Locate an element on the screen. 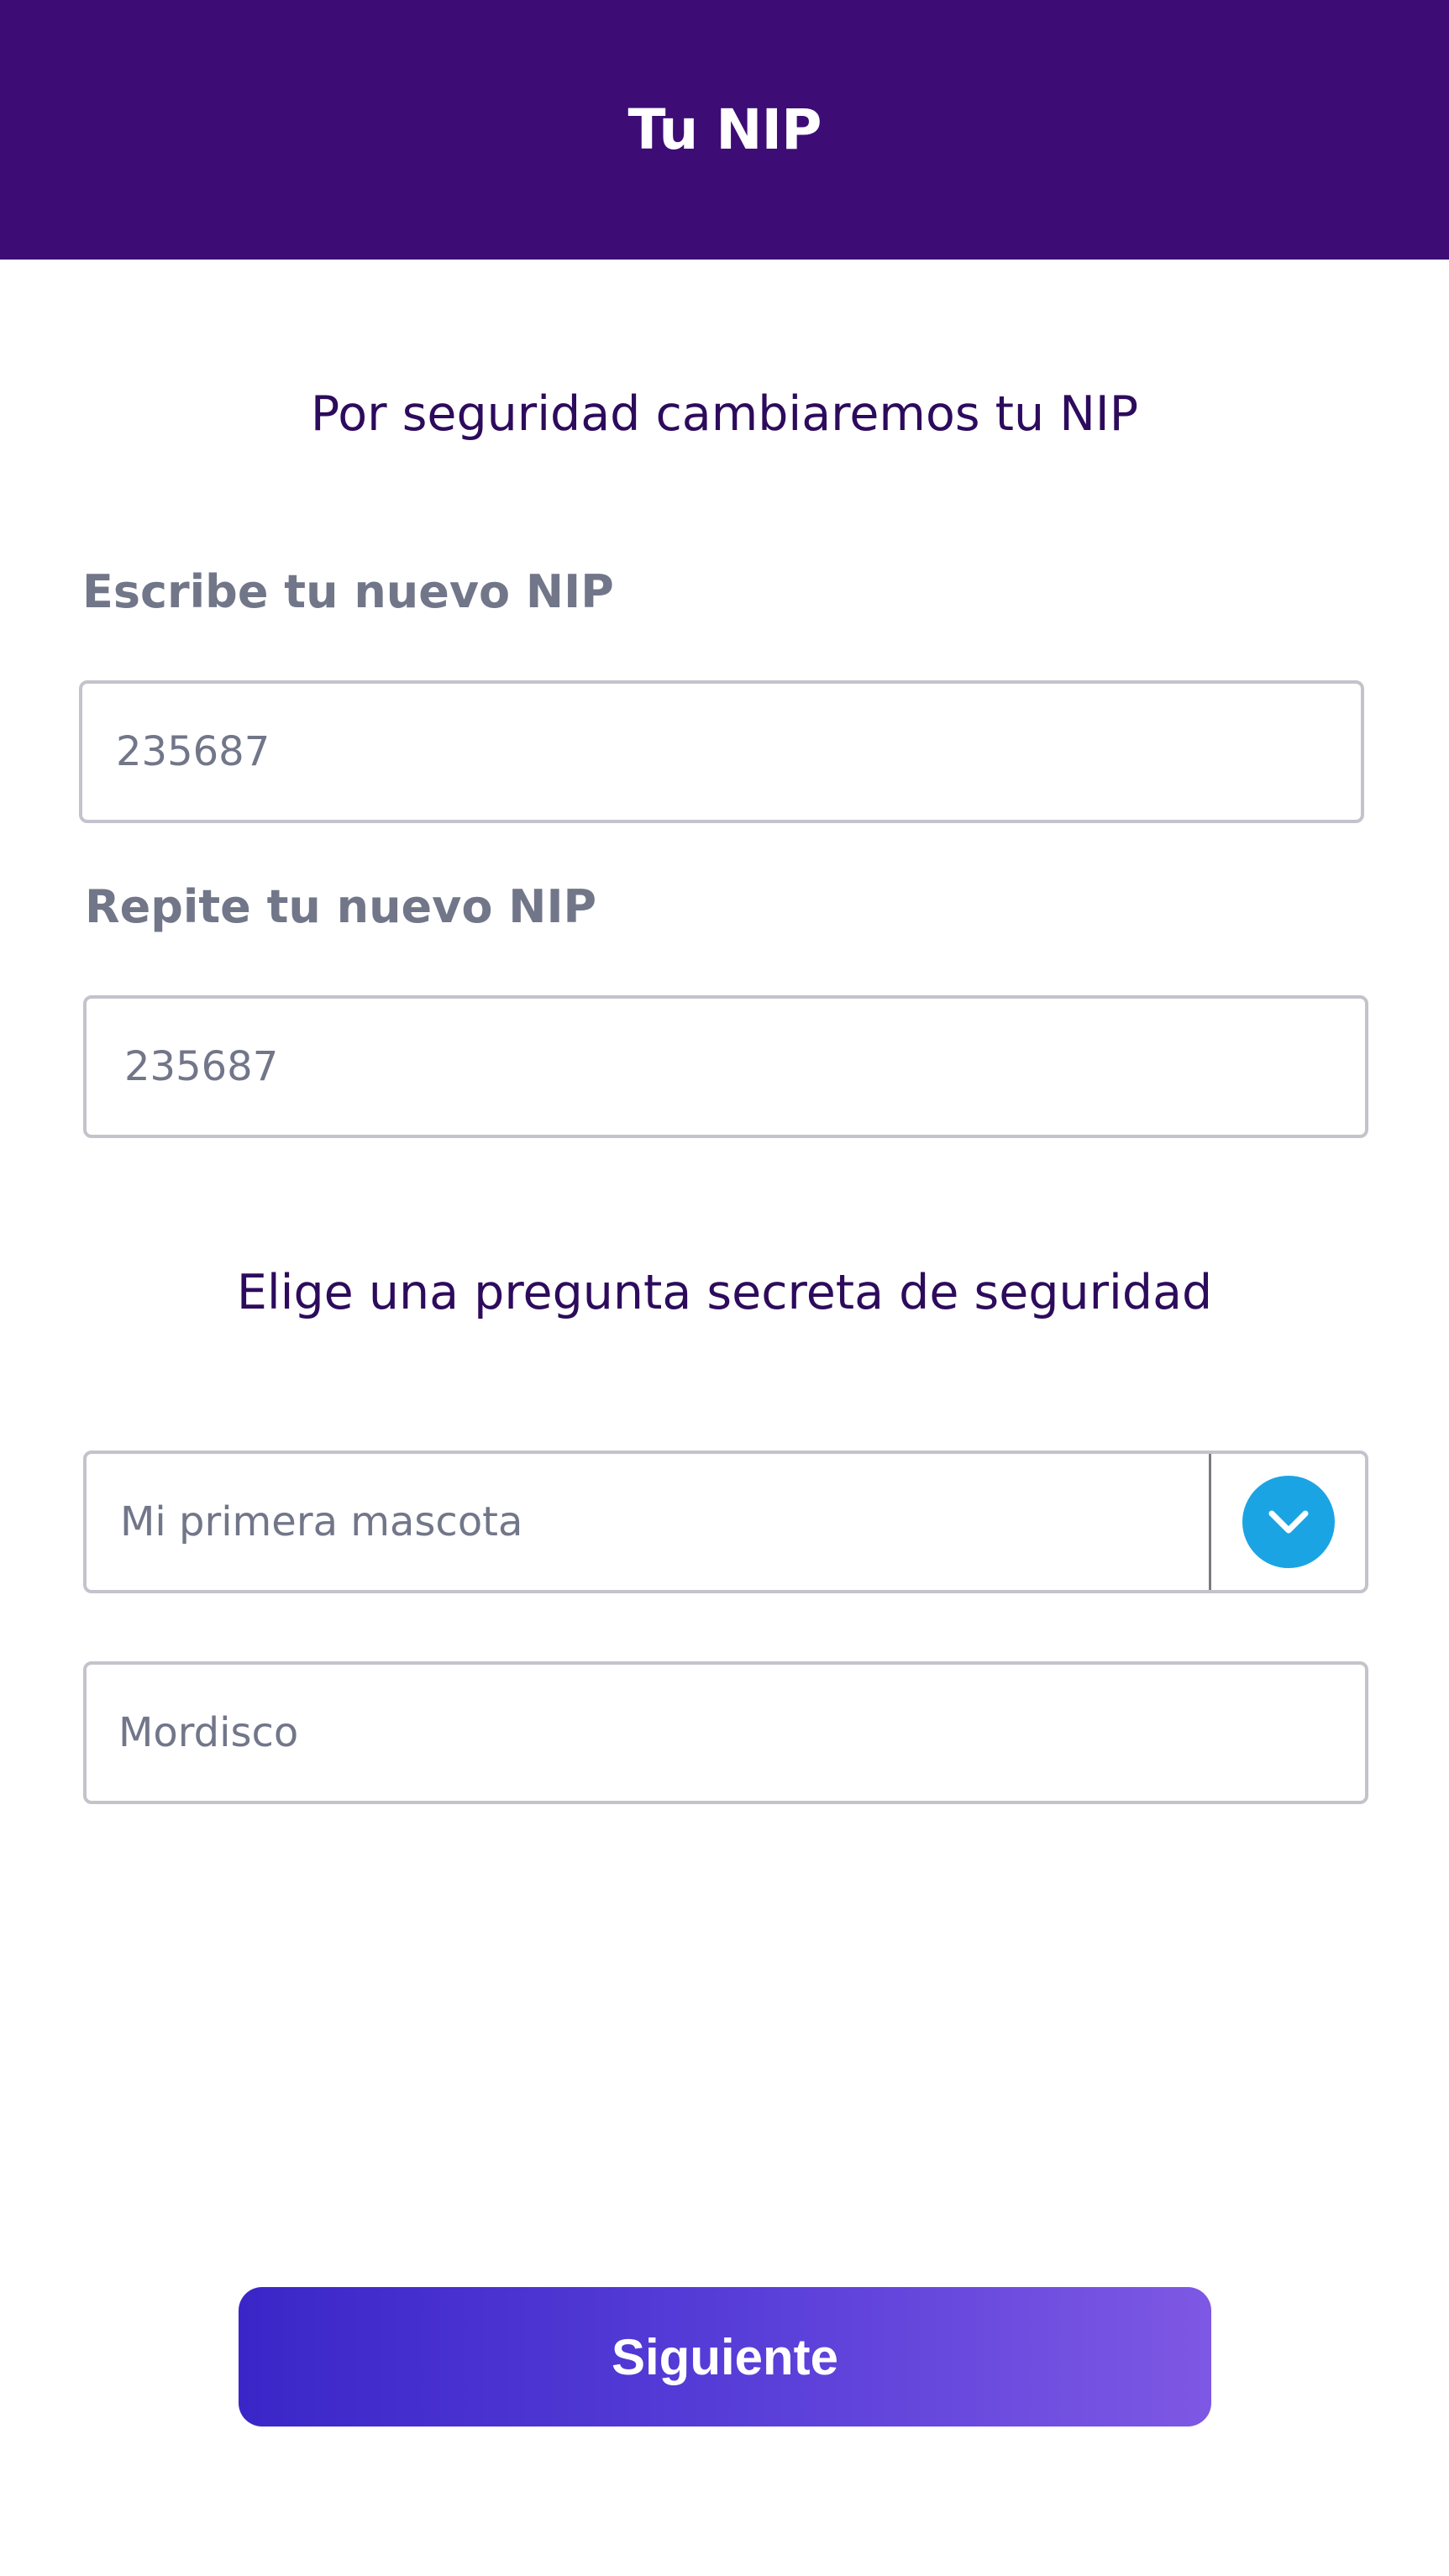  repeat-pin-input is located at coordinates (726, 1067).